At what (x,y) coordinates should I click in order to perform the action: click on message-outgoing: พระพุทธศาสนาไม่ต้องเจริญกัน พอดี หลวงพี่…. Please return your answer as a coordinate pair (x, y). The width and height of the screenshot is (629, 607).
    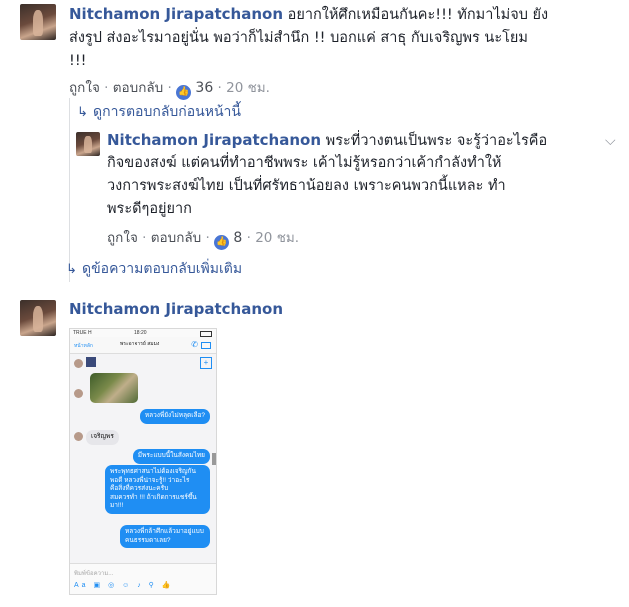
    Looking at the image, I should click on (157, 489).